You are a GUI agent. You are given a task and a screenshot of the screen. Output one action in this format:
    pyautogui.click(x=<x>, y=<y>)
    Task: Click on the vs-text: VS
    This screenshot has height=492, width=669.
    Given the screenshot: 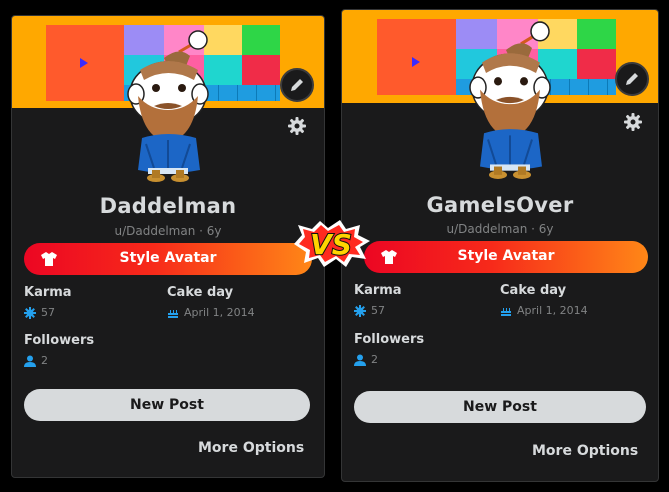 What is the action you would take?
    pyautogui.click(x=331, y=244)
    